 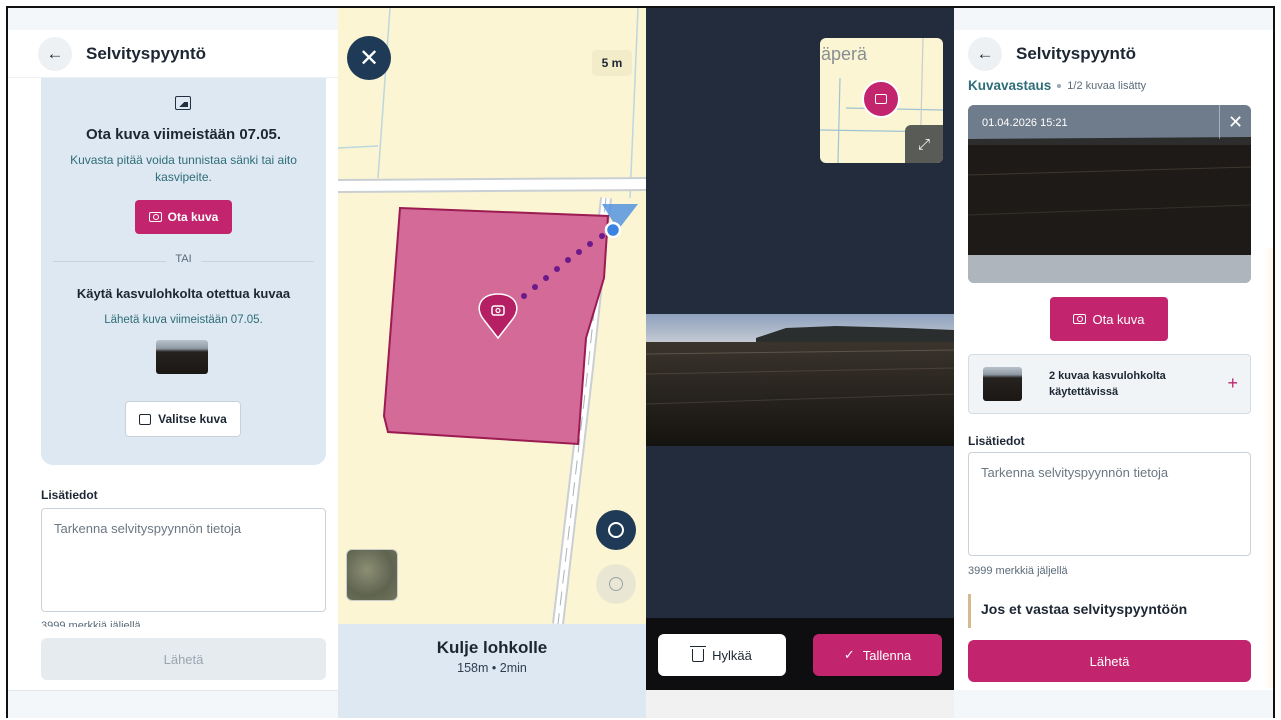 I want to click on trash-icon, so click(x=698, y=653).